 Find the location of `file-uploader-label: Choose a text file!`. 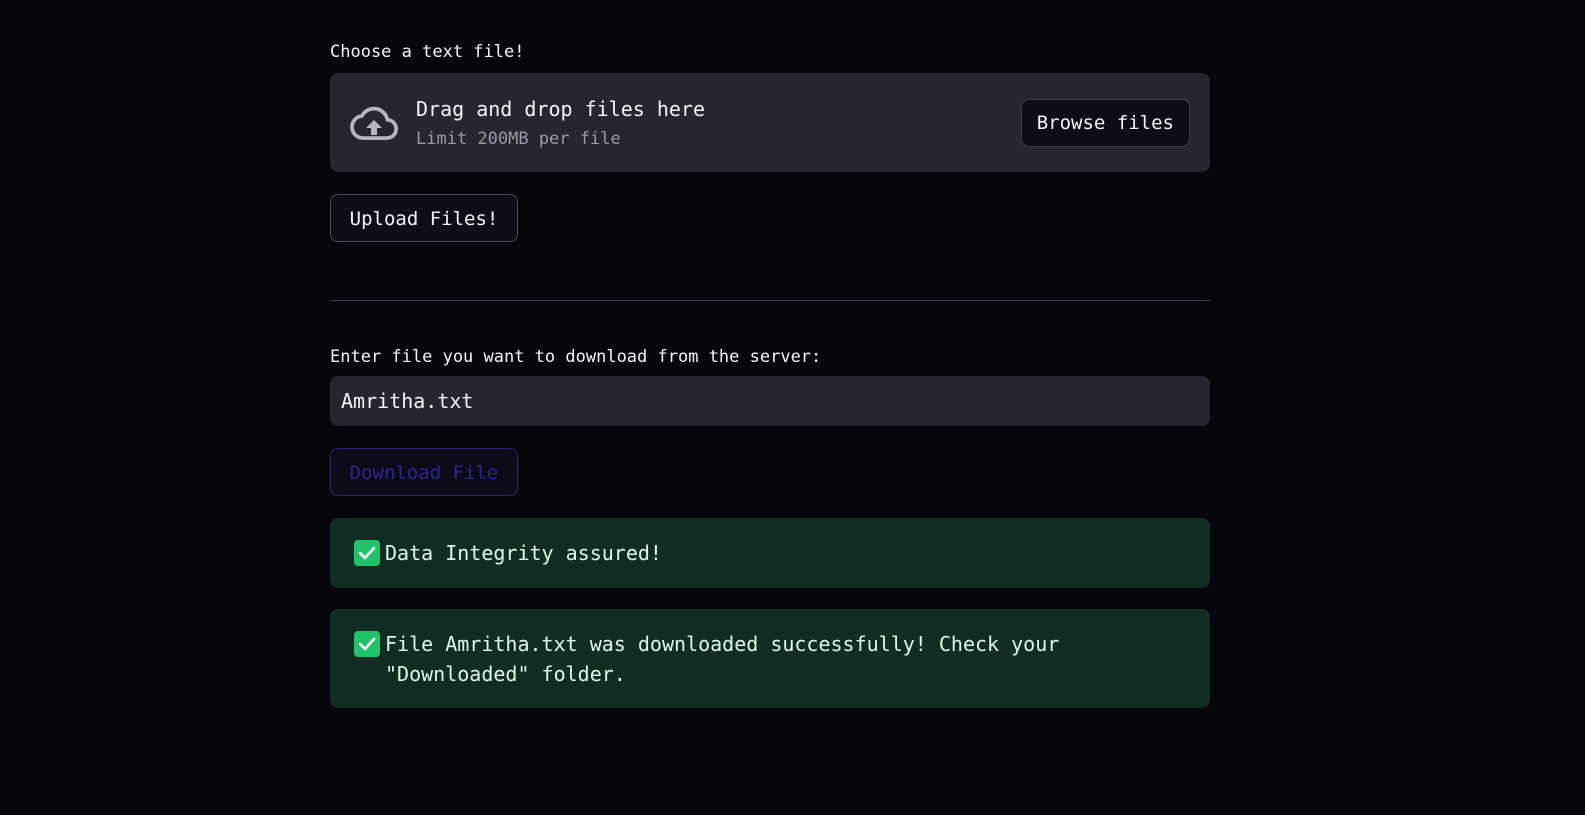

file-uploader-label: Choose a text file! is located at coordinates (427, 52).